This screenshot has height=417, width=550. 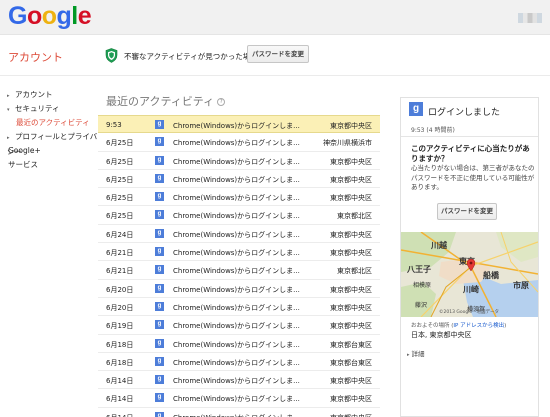 I want to click on table-row: 9:53 g Chrome(Windows)からログインしま... 東京都中央区, so click(x=239, y=124).